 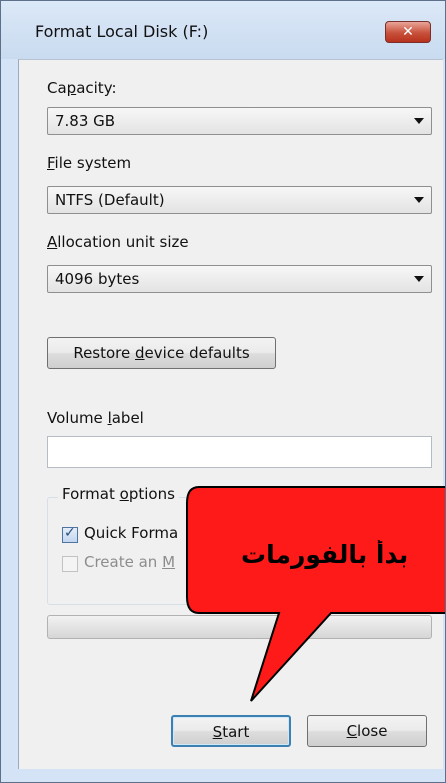 What do you see at coordinates (223, 30) in the screenshot?
I see `title-bar: Format Local Disk (F:) ✕` at bounding box center [223, 30].